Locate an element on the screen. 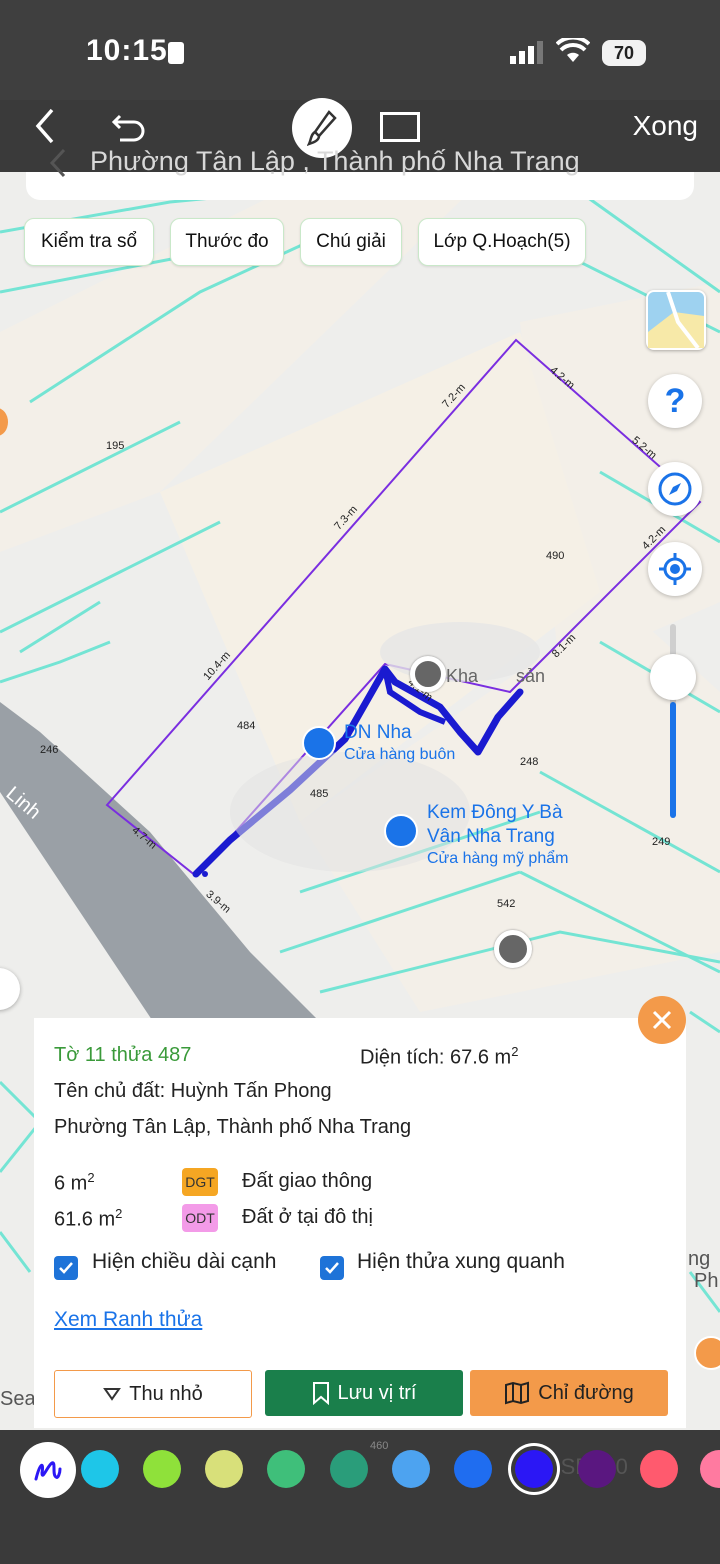 The width and height of the screenshot is (720, 1564). parcel-number: 195 is located at coordinates (115, 446).